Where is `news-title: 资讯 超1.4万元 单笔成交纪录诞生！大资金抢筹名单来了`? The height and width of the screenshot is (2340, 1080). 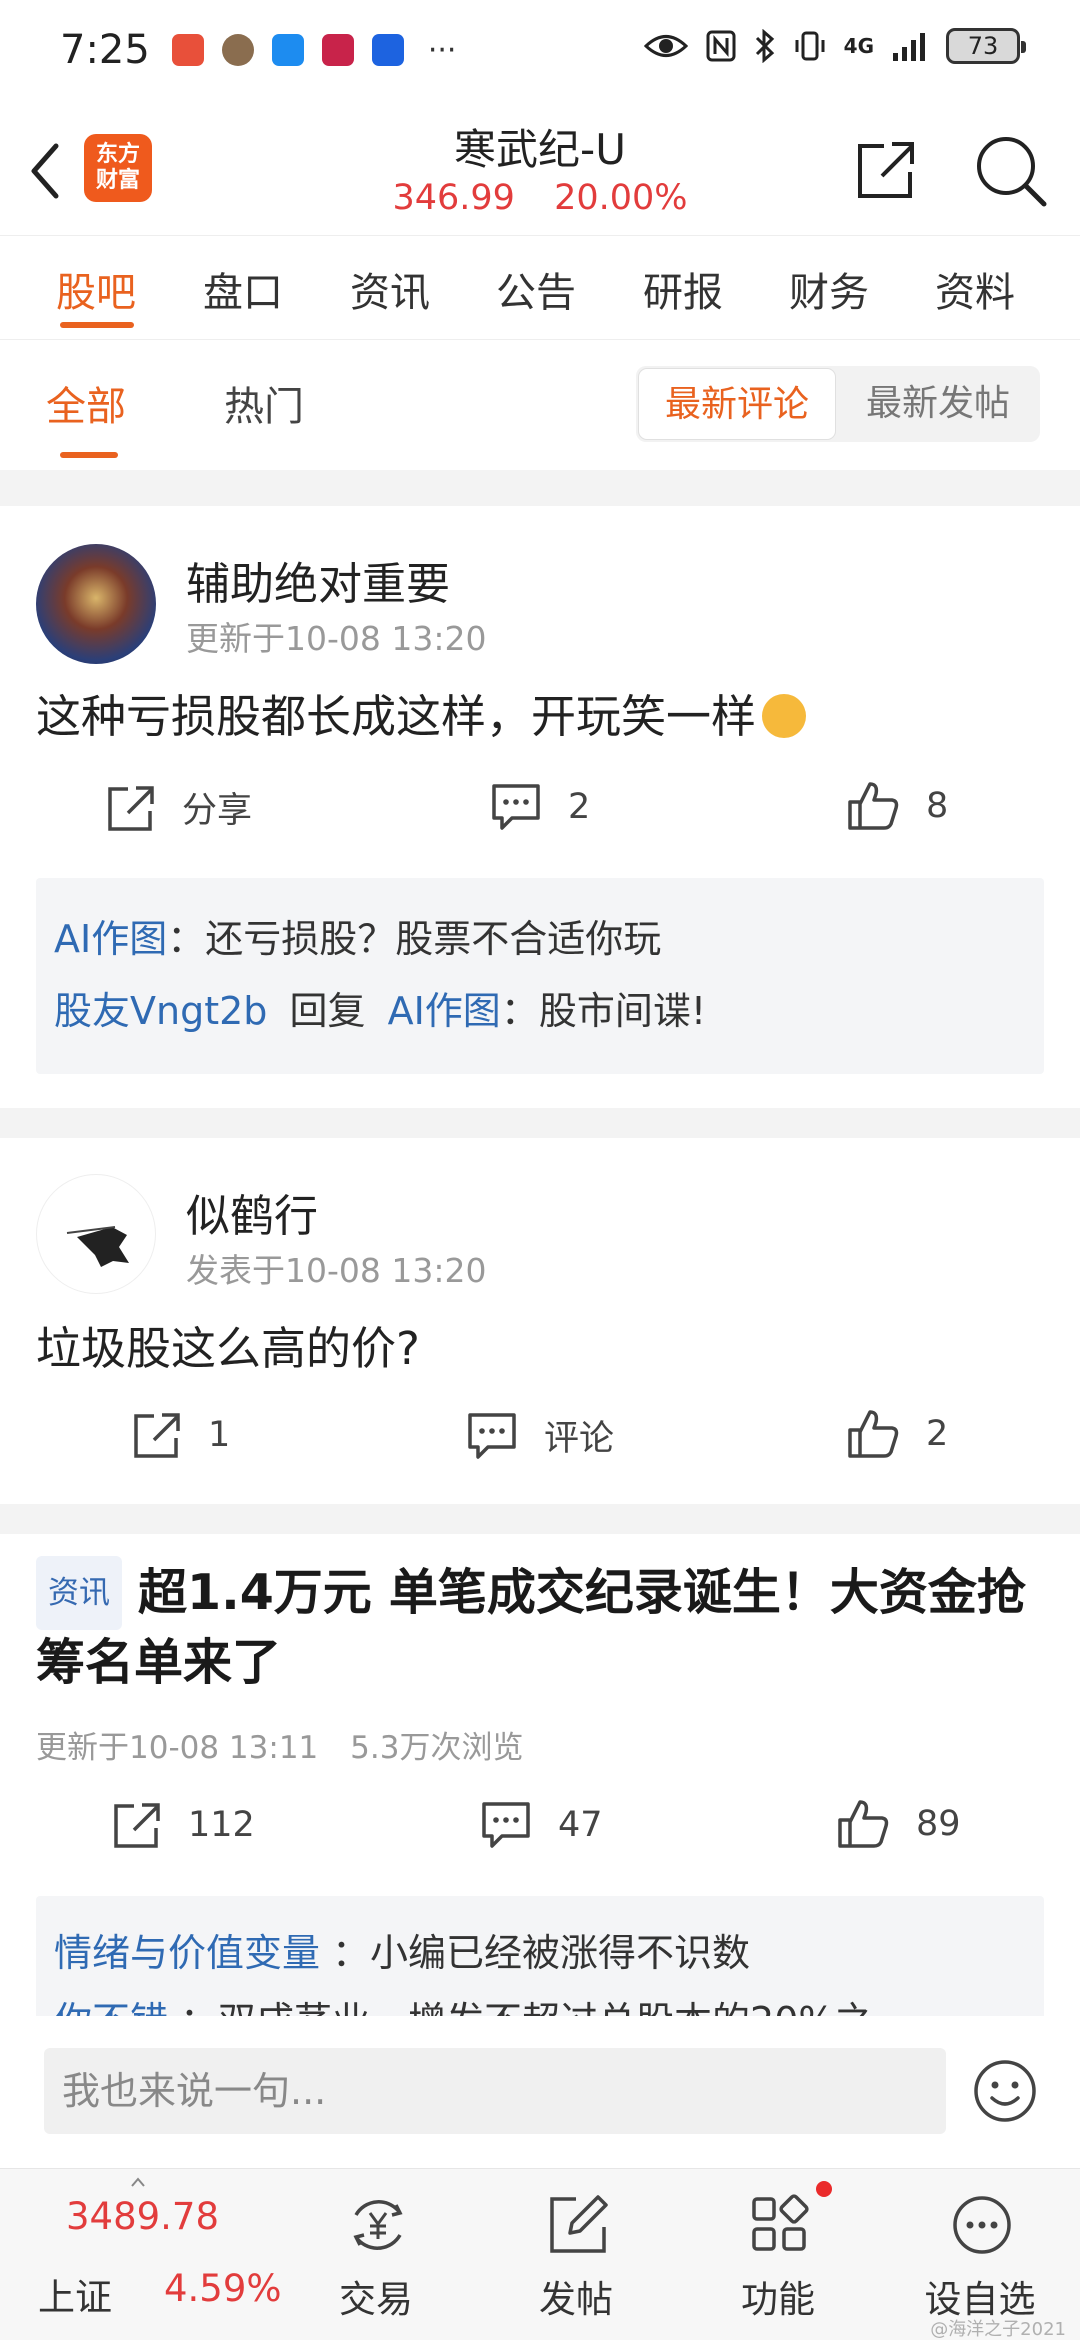
news-title: 资讯 超1.4万元 单笔成交纪录诞生！大资金抢筹名单来了 is located at coordinates (541, 1626).